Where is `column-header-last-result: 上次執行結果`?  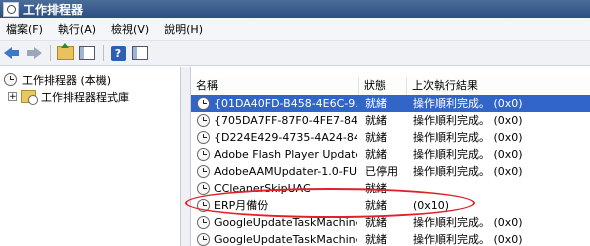 column-header-last-result: 上次執行結果 is located at coordinates (498, 86).